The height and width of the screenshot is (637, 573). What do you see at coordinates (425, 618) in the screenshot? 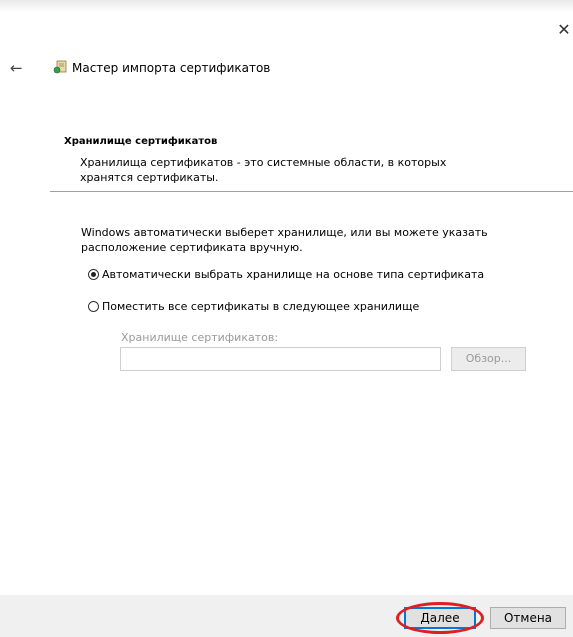
I see `next-button-accelerator: Д` at bounding box center [425, 618].